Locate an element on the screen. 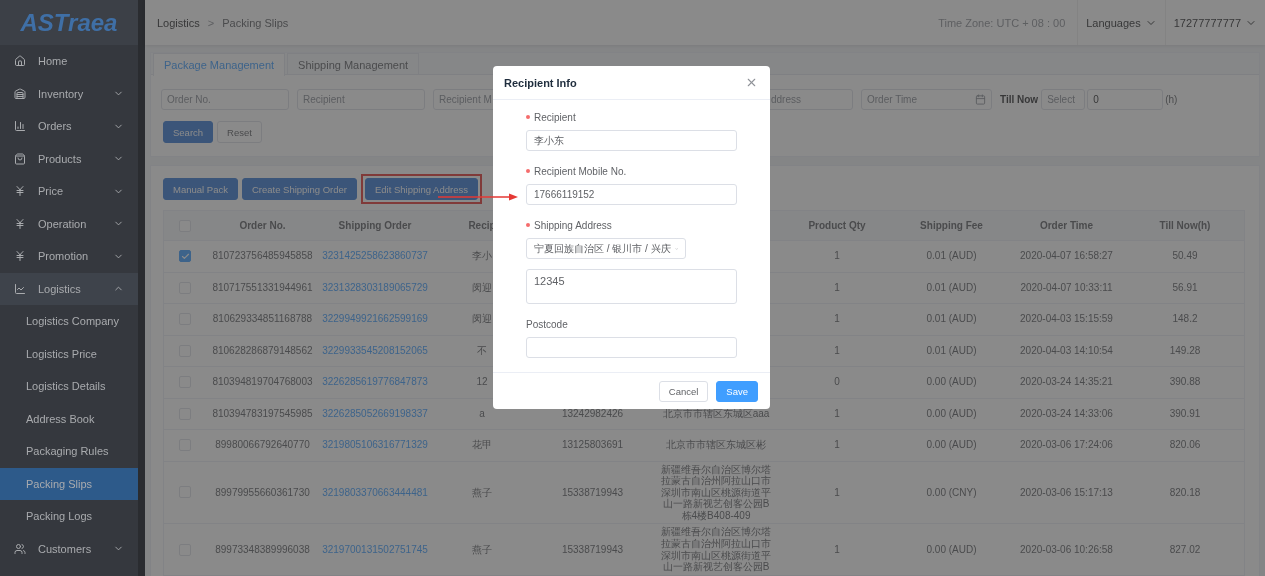 The width and height of the screenshot is (1265, 576). field-label: Recipient Mobile No. is located at coordinates (580, 171).